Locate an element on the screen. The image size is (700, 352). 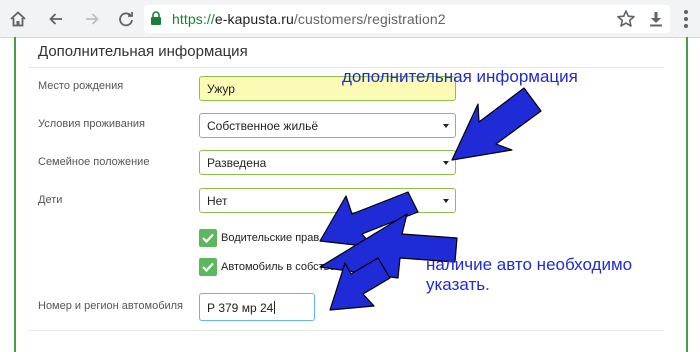
url-path: /customers/registration2 is located at coordinates (369, 19).